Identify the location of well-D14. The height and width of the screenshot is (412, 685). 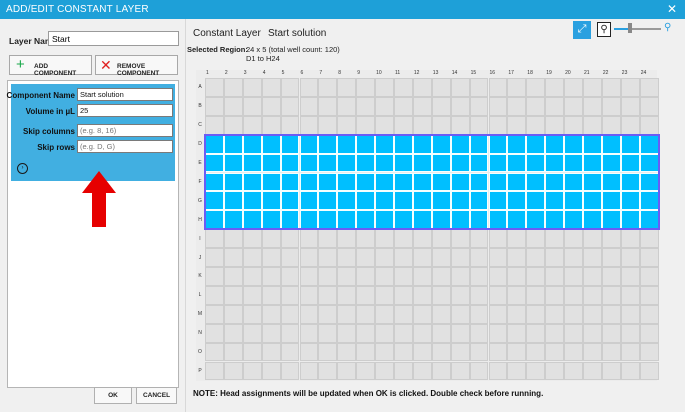
(460, 144).